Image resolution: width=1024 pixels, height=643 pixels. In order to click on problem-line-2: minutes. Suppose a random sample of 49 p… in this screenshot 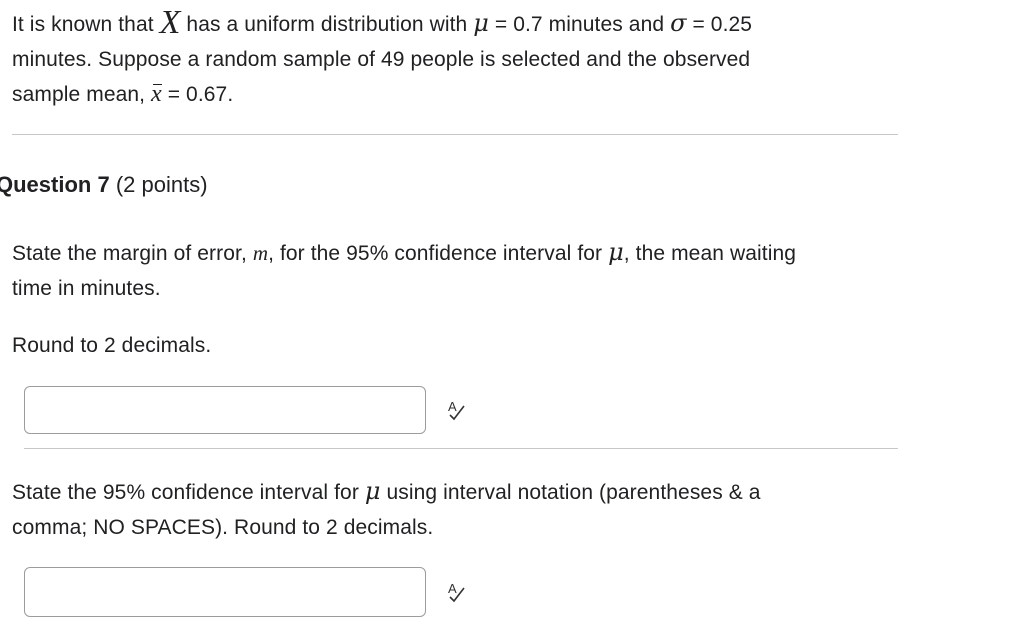, I will do `click(381, 59)`.